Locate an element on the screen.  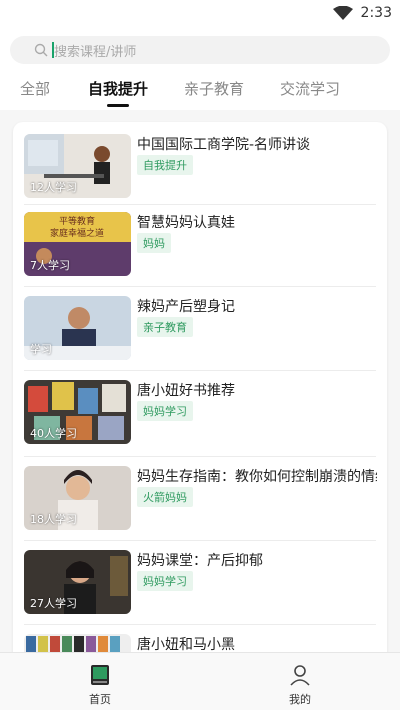
tab-all: 全部 is located at coordinates (35, 88).